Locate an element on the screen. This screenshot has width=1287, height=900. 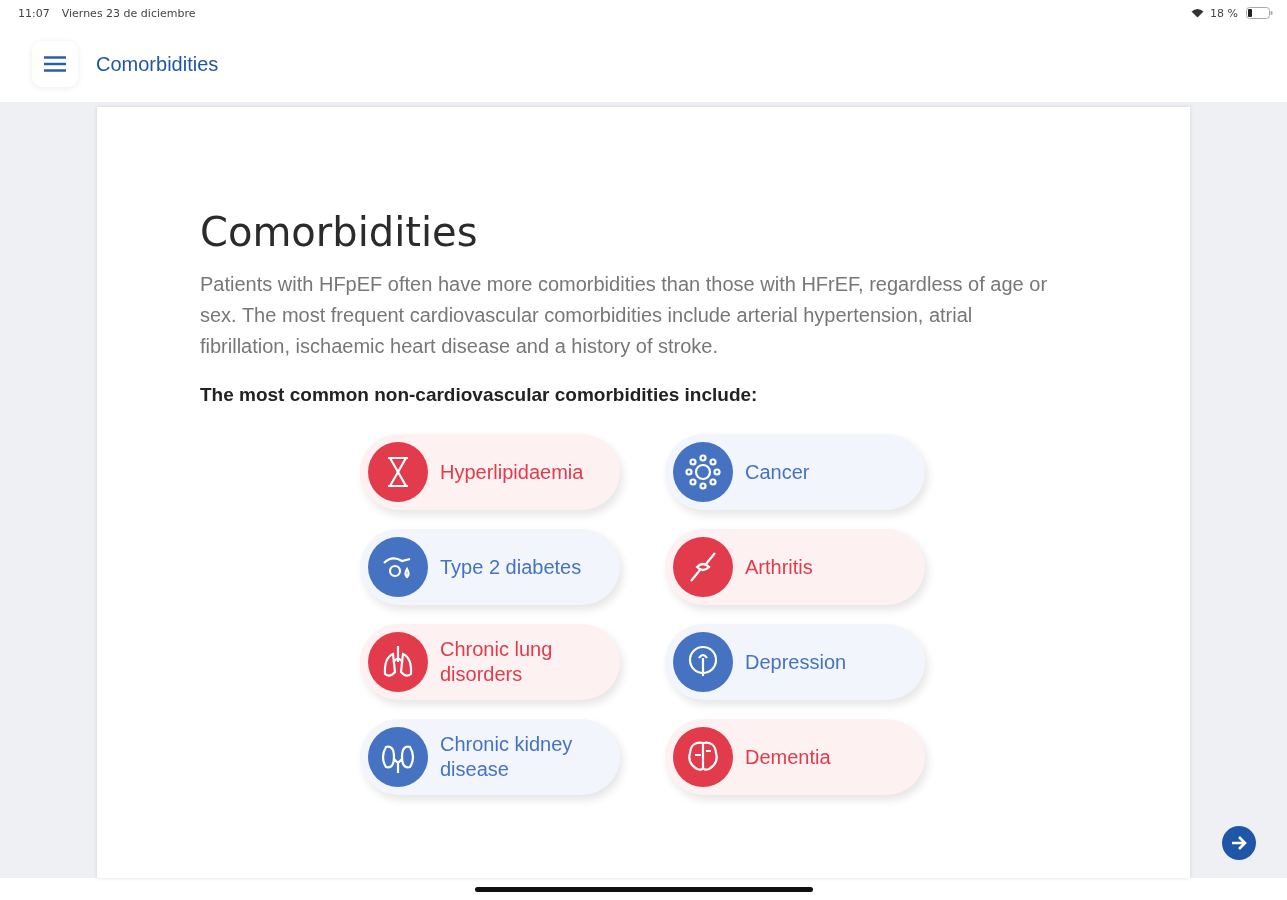
section-title: Comorbidities is located at coordinates (339, 232).